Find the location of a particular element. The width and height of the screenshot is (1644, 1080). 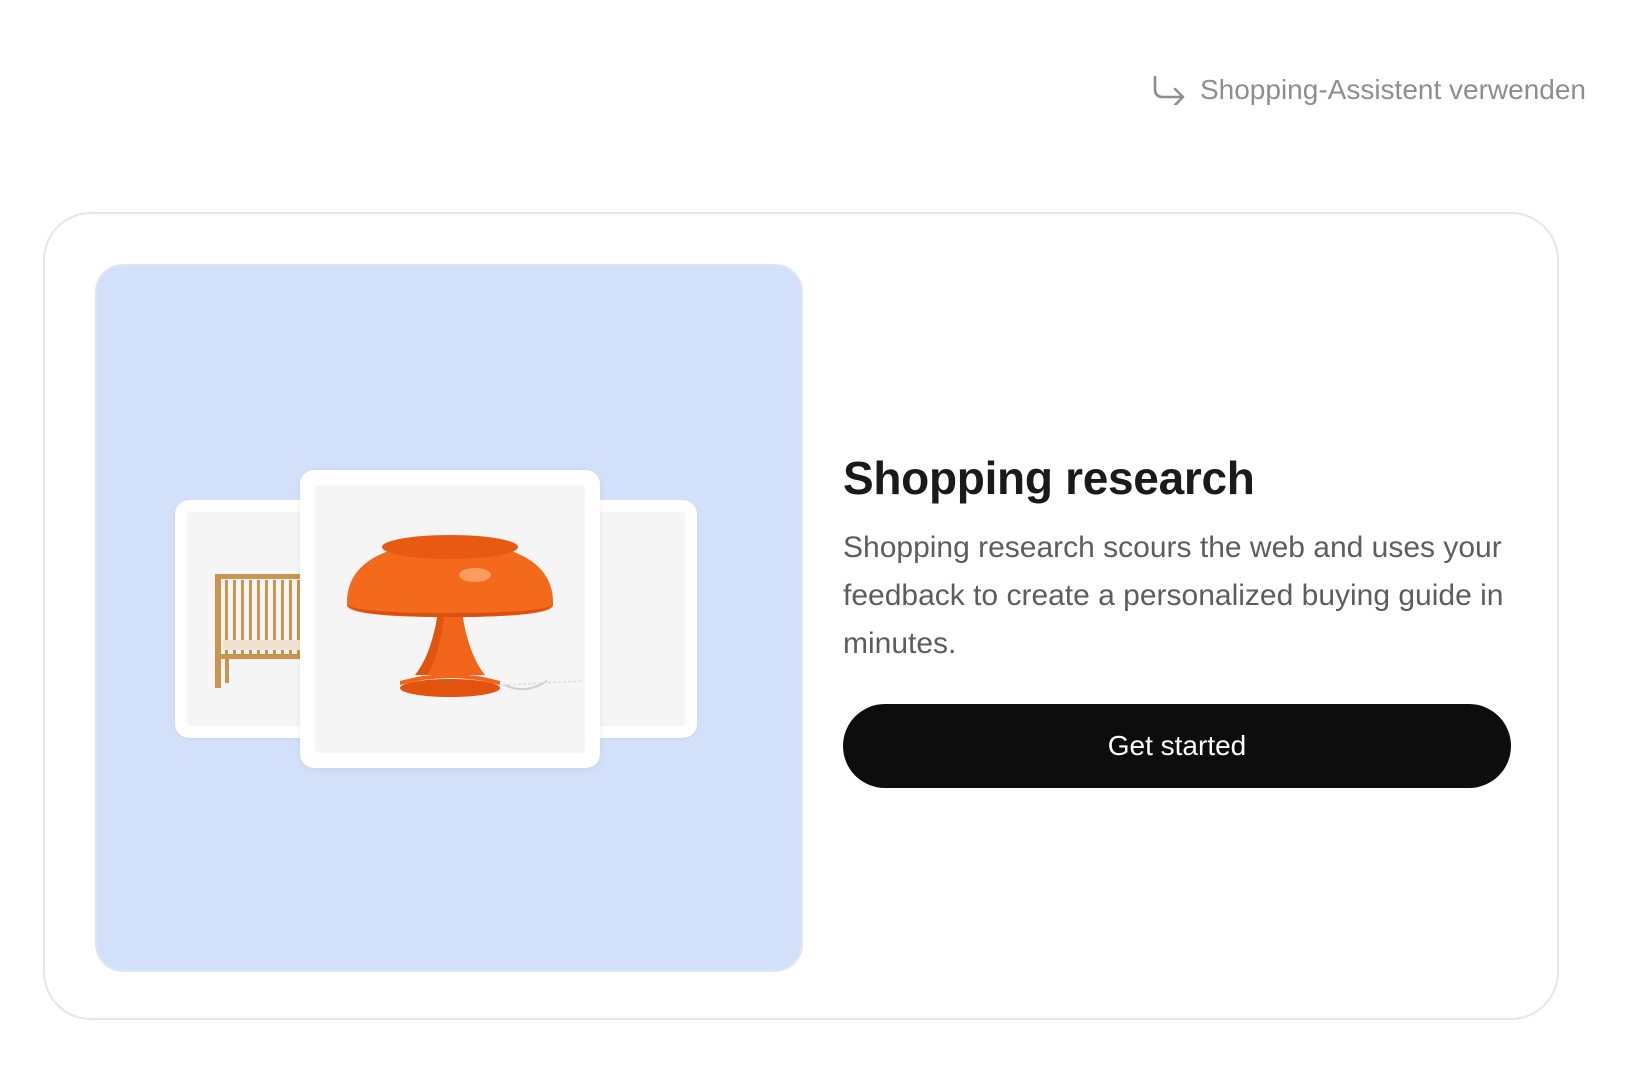

product-card-lamp is located at coordinates (450, 619).